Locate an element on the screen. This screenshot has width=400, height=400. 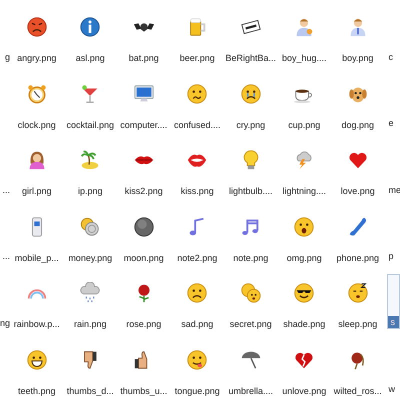
file-label: shade.png is located at coordinates (304, 324).